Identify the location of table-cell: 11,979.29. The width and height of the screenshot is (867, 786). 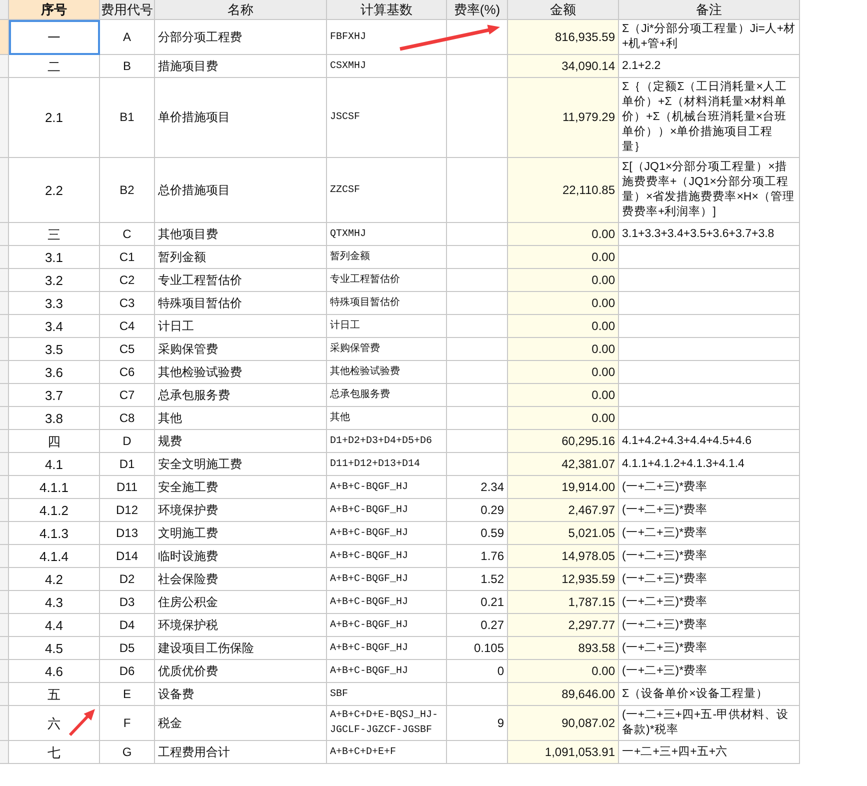
(563, 118).